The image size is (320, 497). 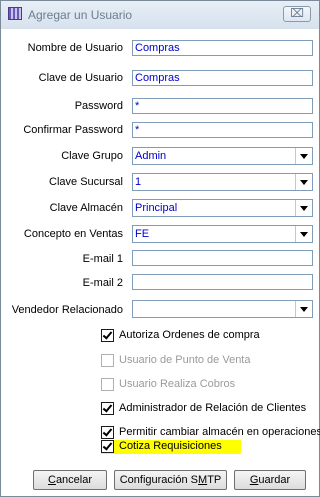 I want to click on email1-input, so click(x=222, y=258).